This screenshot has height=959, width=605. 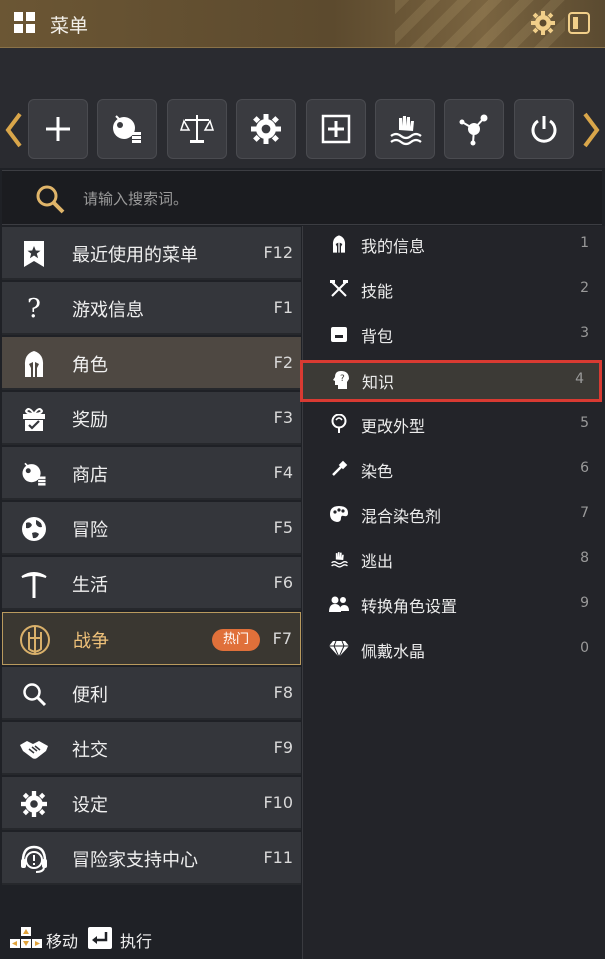 What do you see at coordinates (151, 583) in the screenshot?
I see `menu-item-life: 生活 F6` at bounding box center [151, 583].